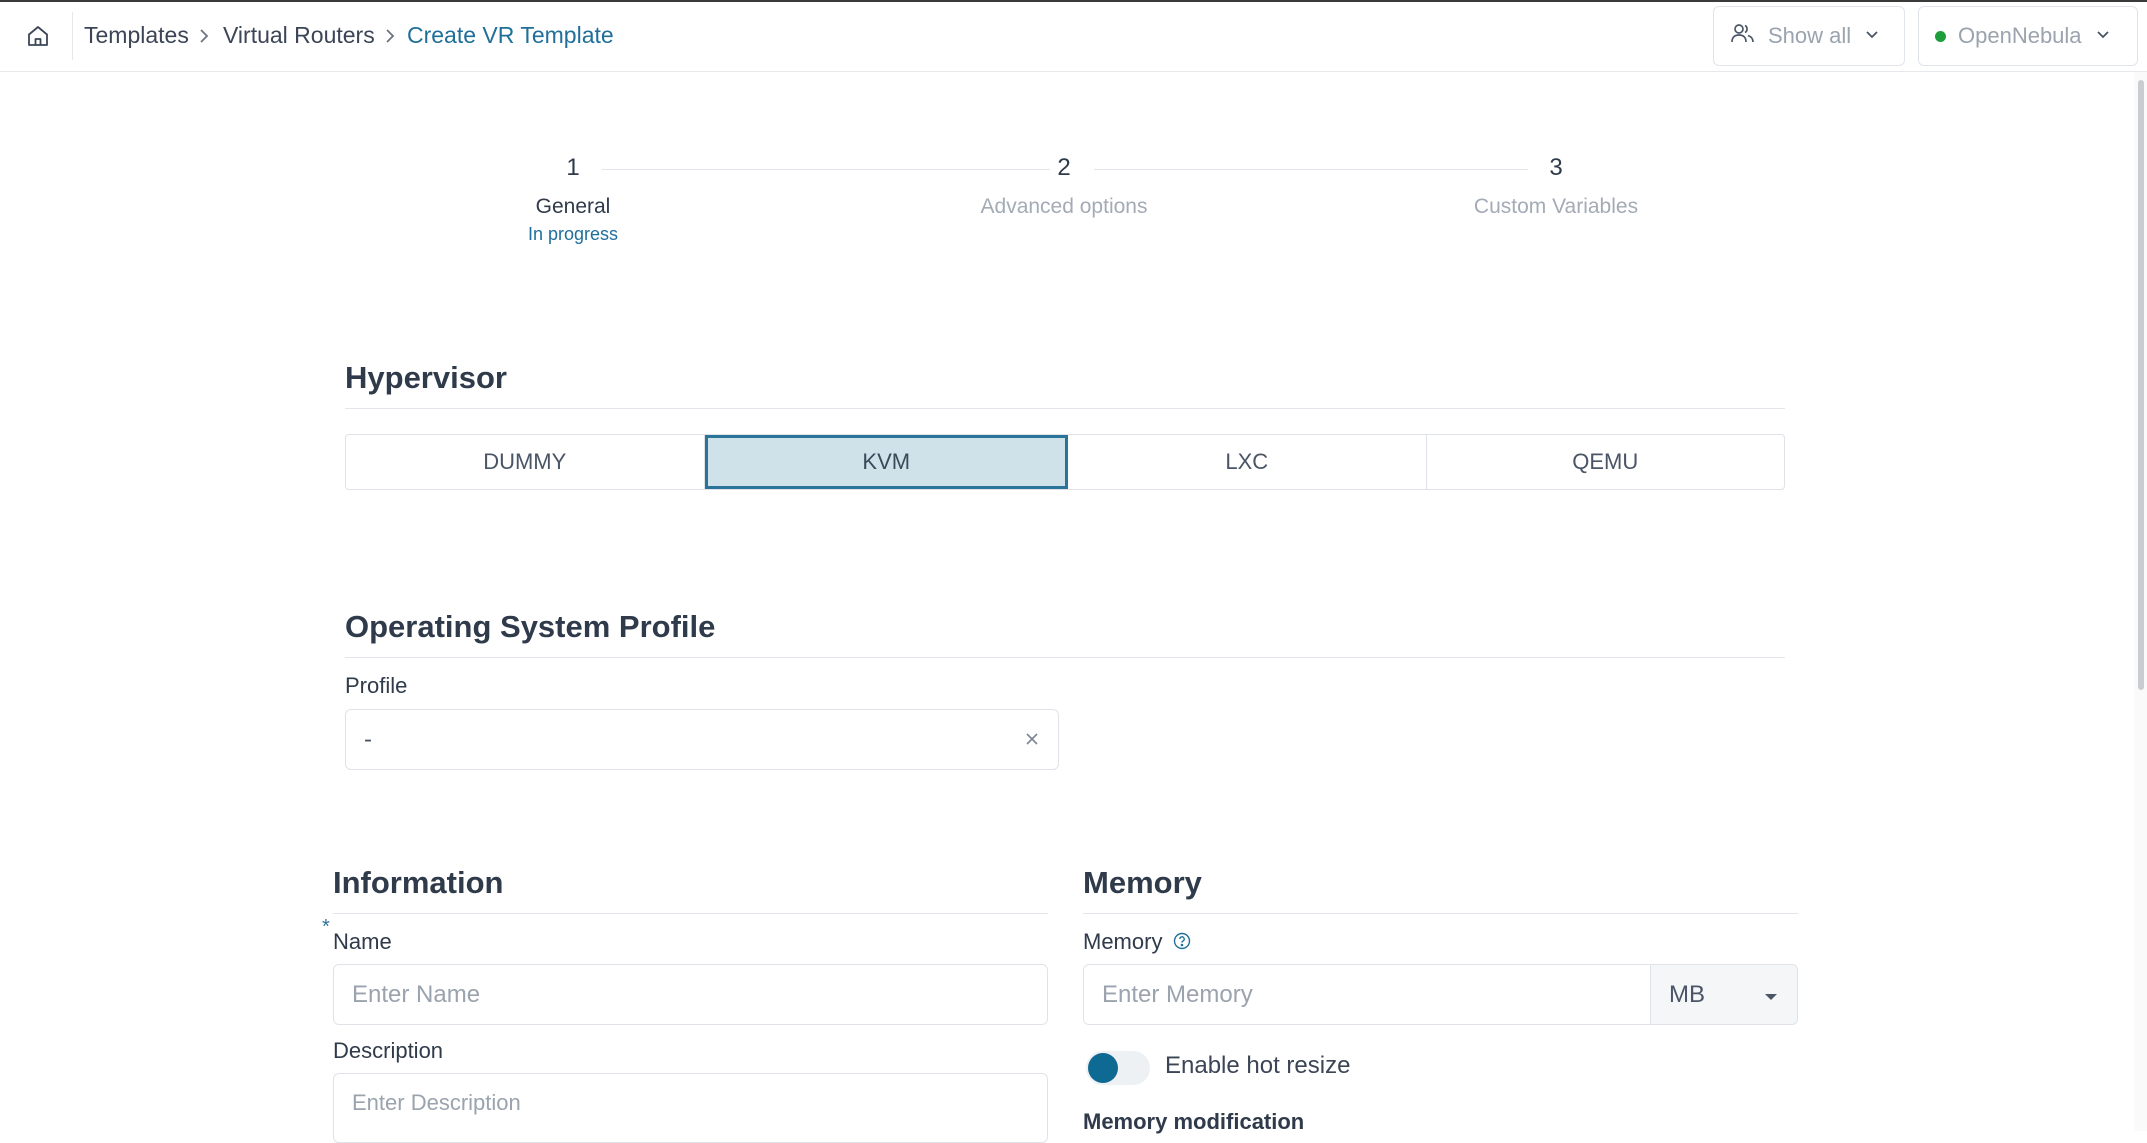 The height and width of the screenshot is (1143, 2147). What do you see at coordinates (426, 377) in the screenshot?
I see `hypervisor-title: Hypervisor` at bounding box center [426, 377].